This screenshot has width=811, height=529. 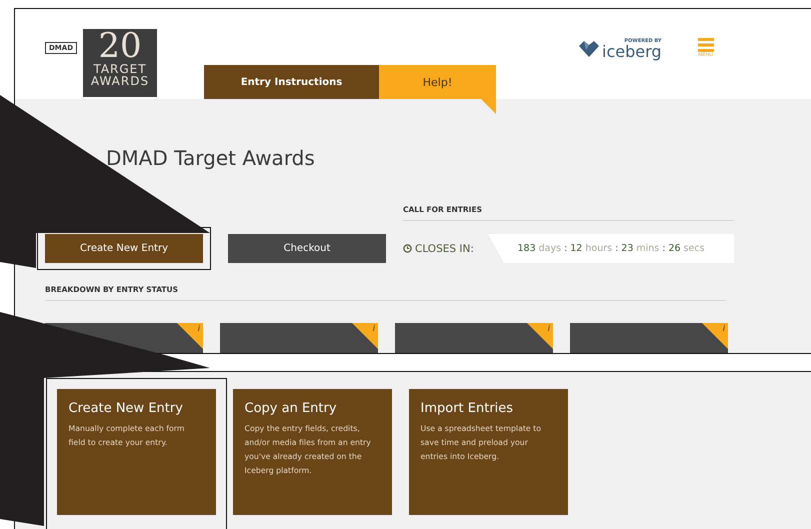 I want to click on clock-icon, so click(x=407, y=248).